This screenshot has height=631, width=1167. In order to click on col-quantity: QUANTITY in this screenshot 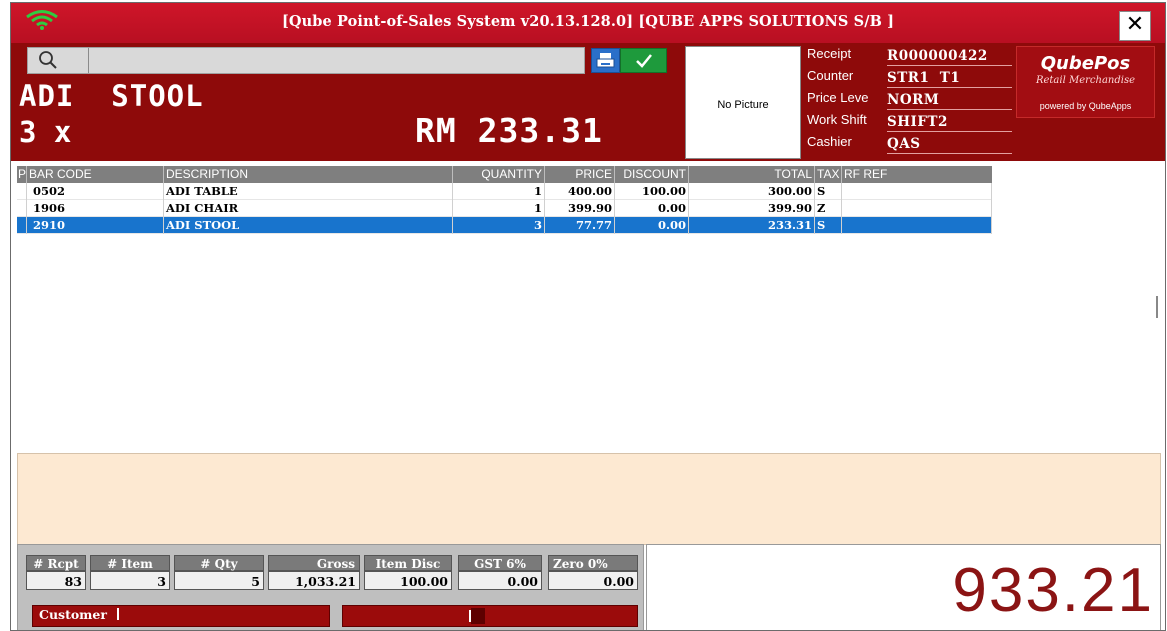, I will do `click(499, 174)`.